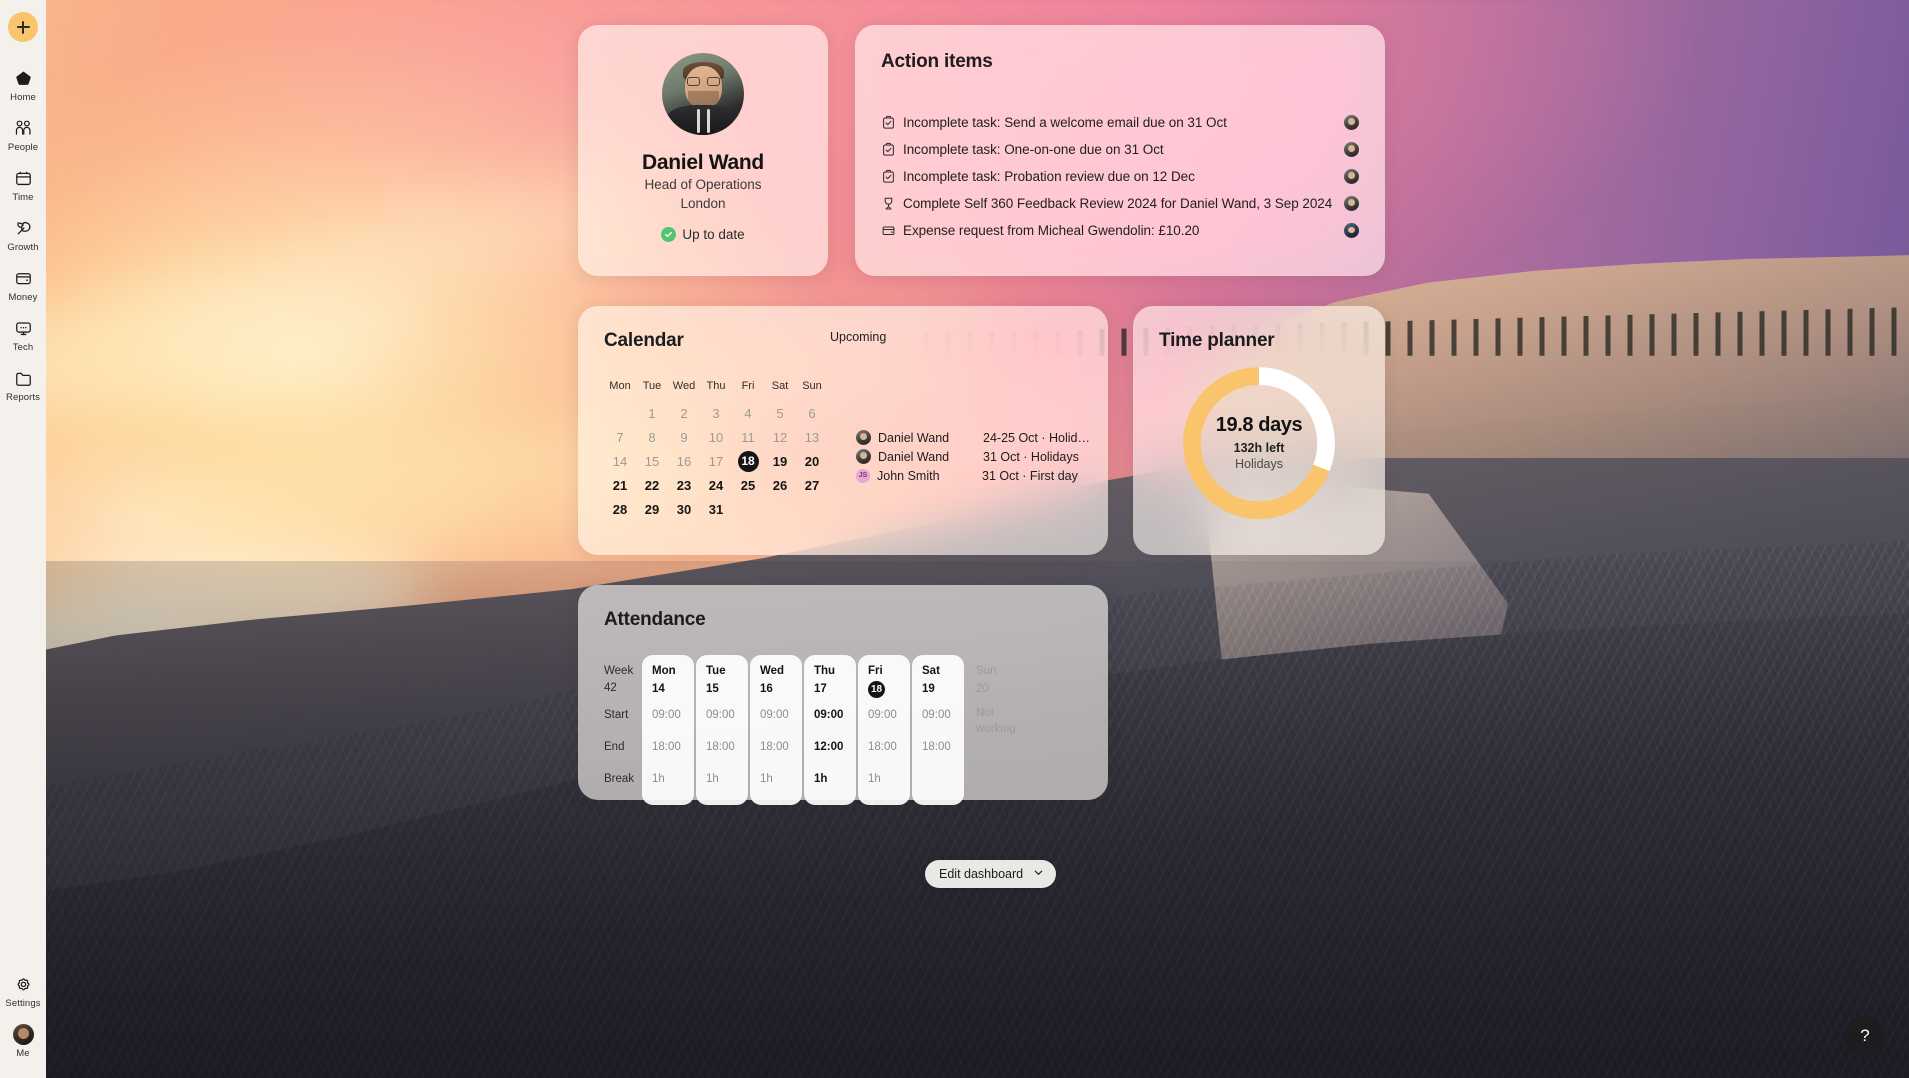  Describe the element at coordinates (23, 197) in the screenshot. I see `sidebar-item-label: Time` at that location.